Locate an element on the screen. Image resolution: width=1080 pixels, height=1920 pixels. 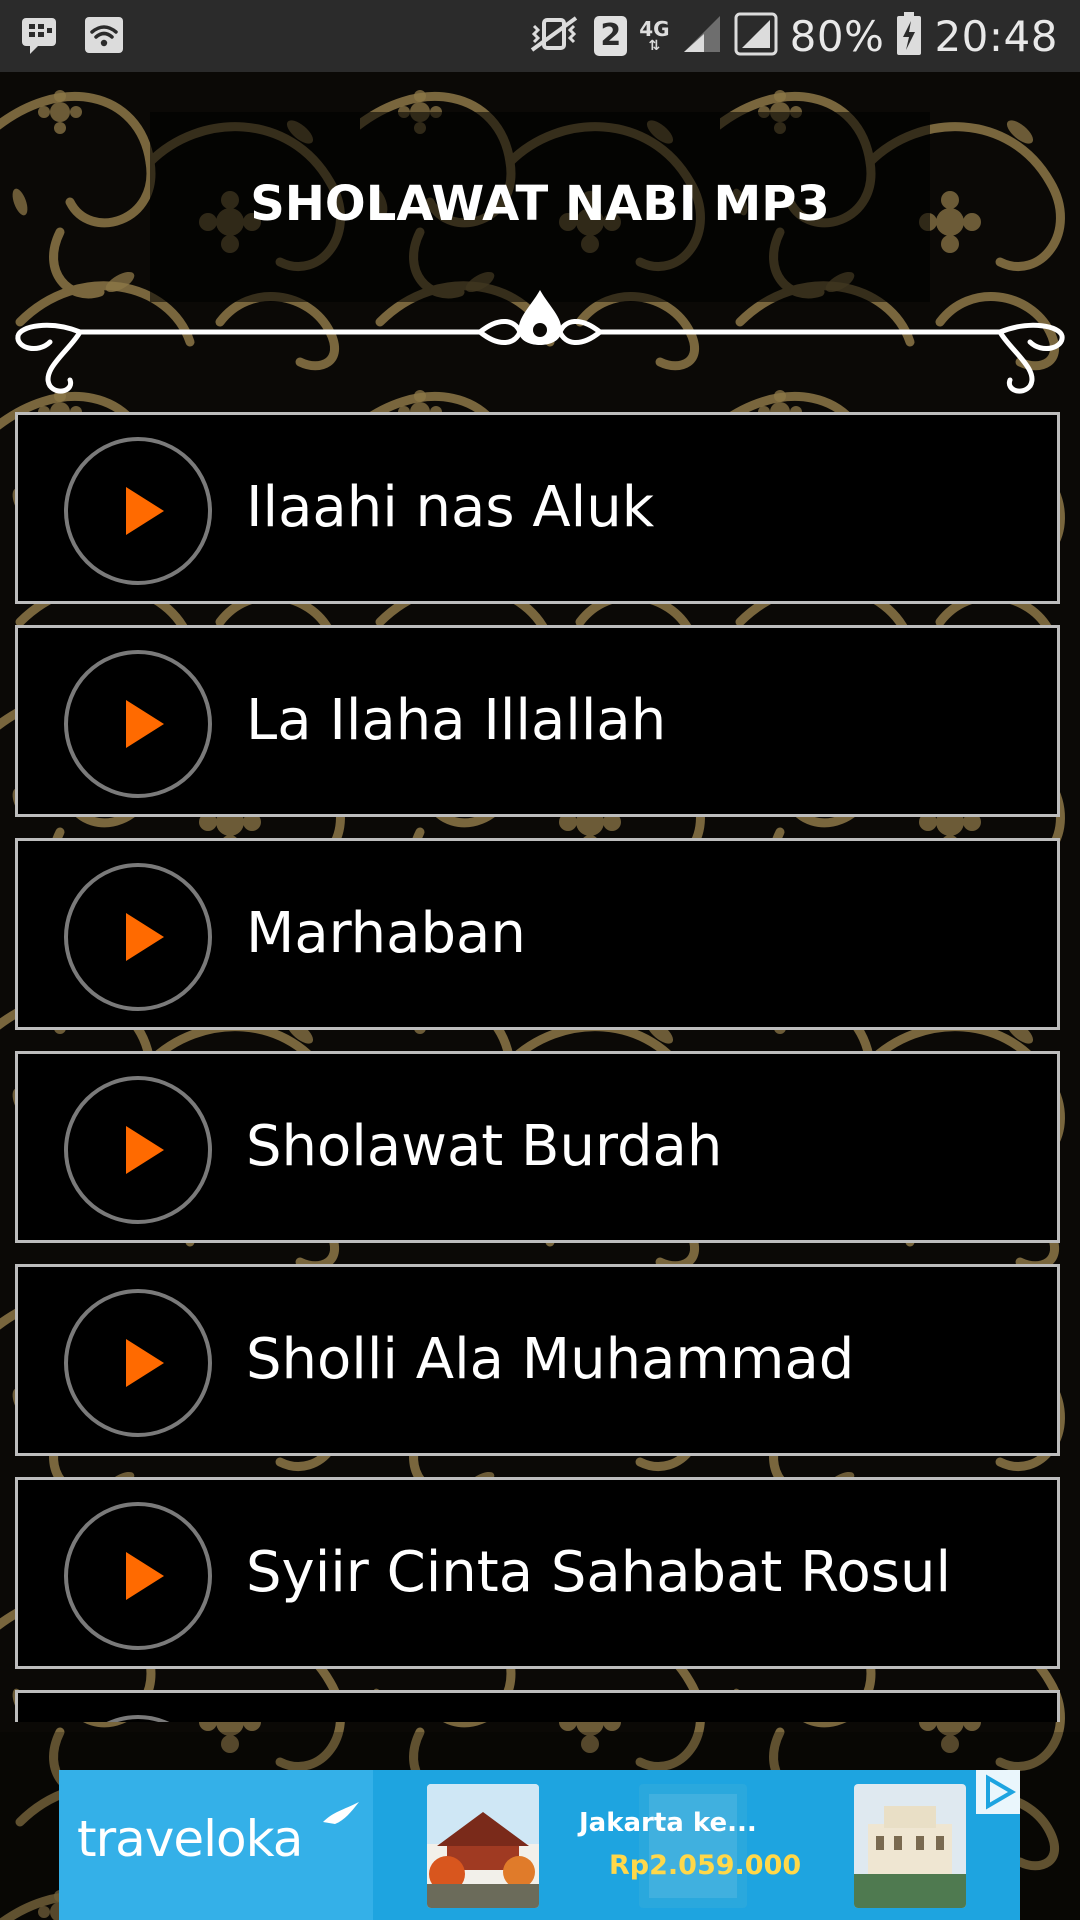
clock: 20:48 is located at coordinates (996, 36).